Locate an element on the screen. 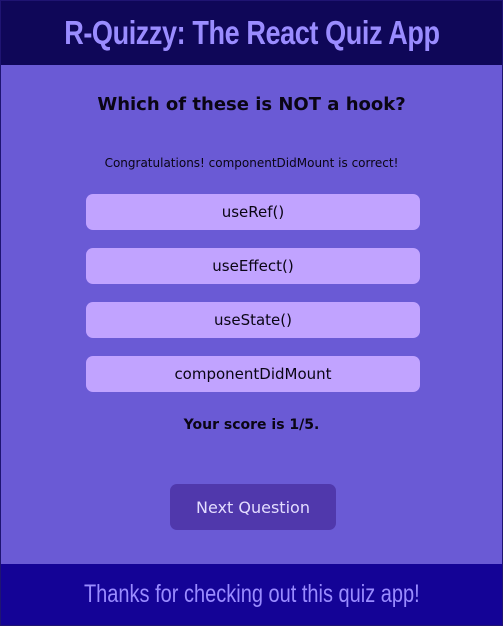  answer-option-usestate: useState() is located at coordinates (253, 320).